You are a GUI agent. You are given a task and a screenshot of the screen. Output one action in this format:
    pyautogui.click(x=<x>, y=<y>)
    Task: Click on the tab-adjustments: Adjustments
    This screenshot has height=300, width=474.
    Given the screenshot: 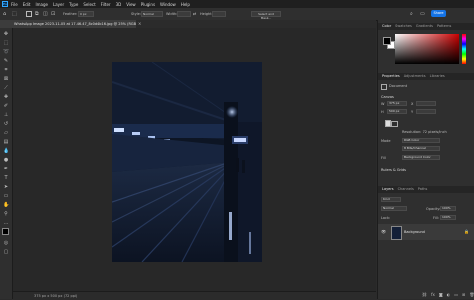 What is the action you would take?
    pyautogui.click(x=415, y=76)
    